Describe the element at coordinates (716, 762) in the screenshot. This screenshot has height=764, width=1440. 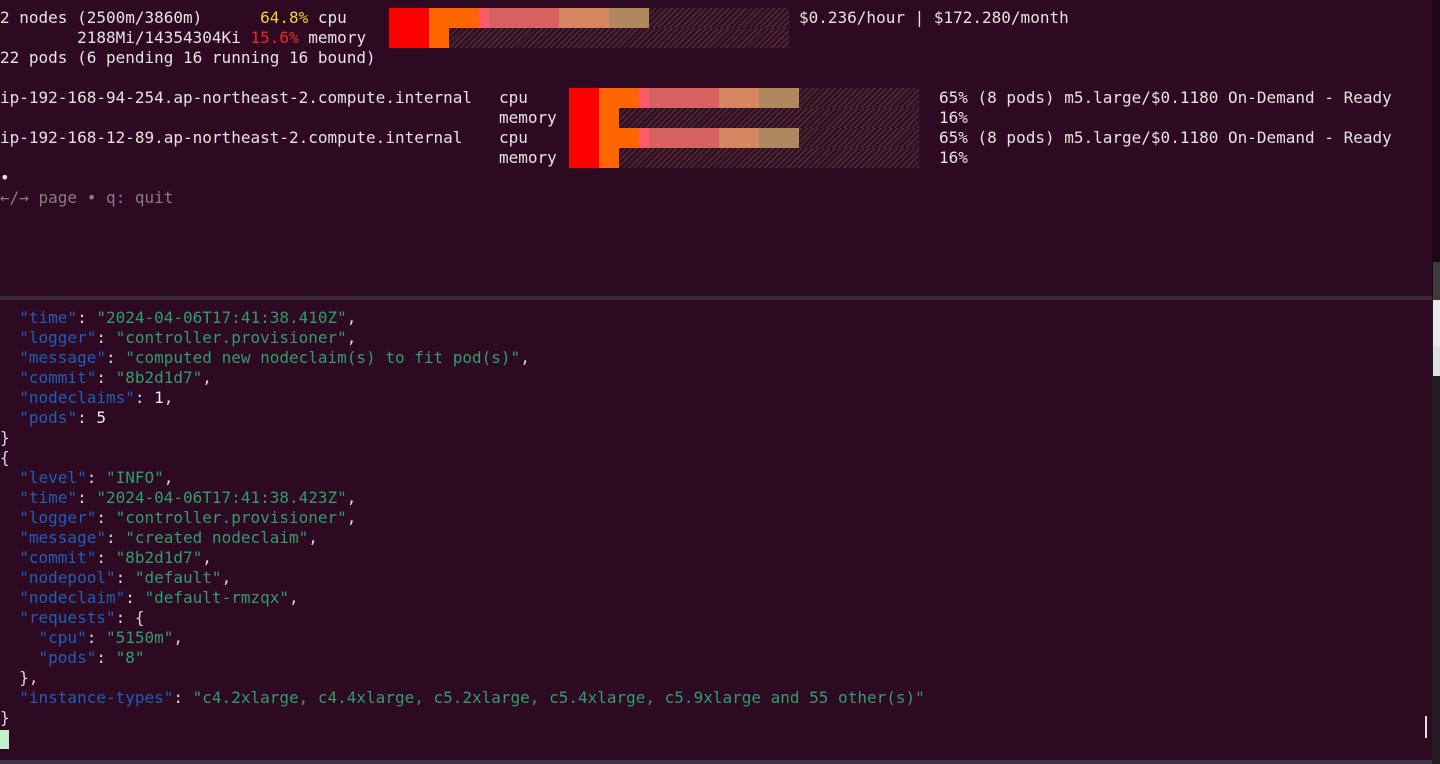
I see `bottom-border` at that location.